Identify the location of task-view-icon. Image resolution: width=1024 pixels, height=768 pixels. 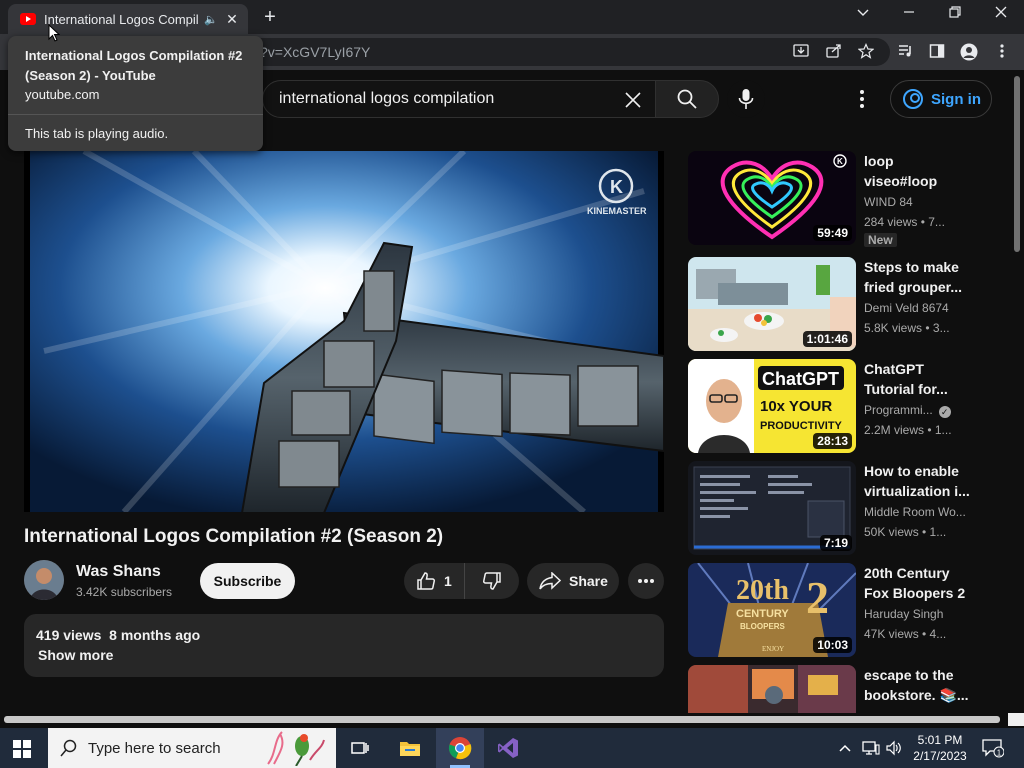
(360, 748).